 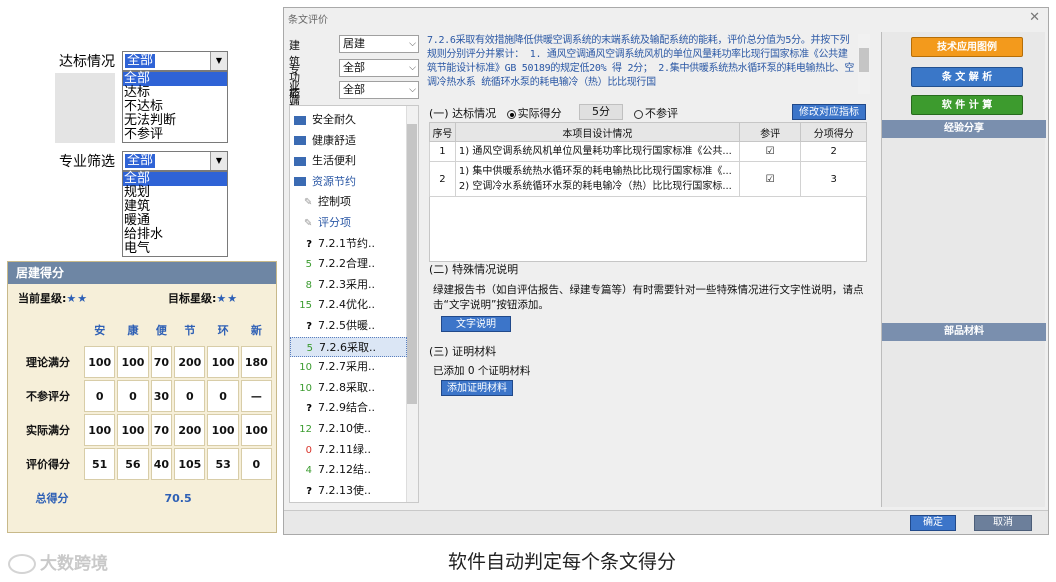 What do you see at coordinates (348, 223) in the screenshot?
I see `tree-item: ✎ 评分项` at bounding box center [348, 223].